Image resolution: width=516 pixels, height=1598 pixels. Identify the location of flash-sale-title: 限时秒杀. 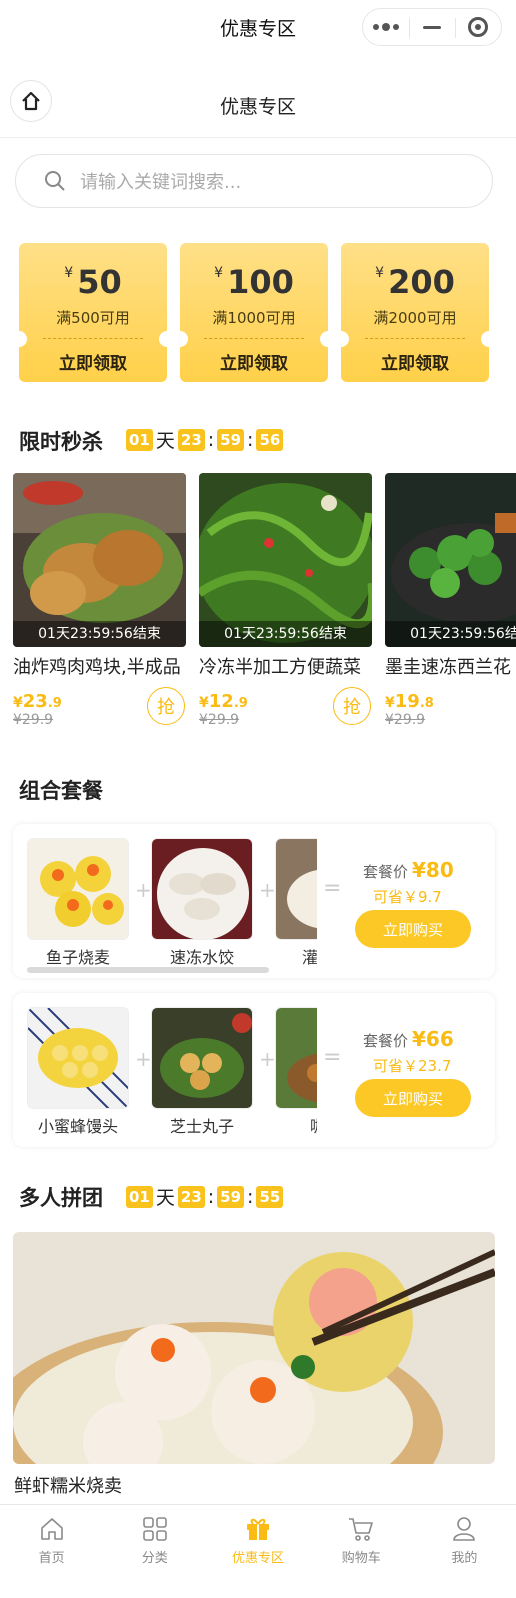
(61, 442).